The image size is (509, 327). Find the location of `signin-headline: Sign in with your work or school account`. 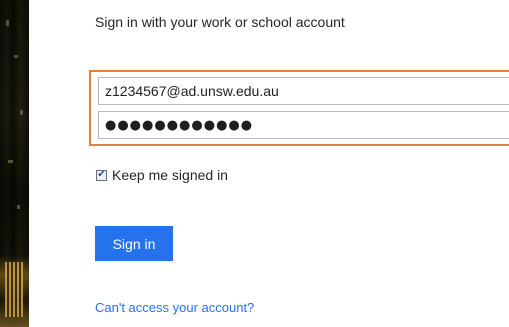

signin-headline: Sign in with your work or school account is located at coordinates (220, 22).